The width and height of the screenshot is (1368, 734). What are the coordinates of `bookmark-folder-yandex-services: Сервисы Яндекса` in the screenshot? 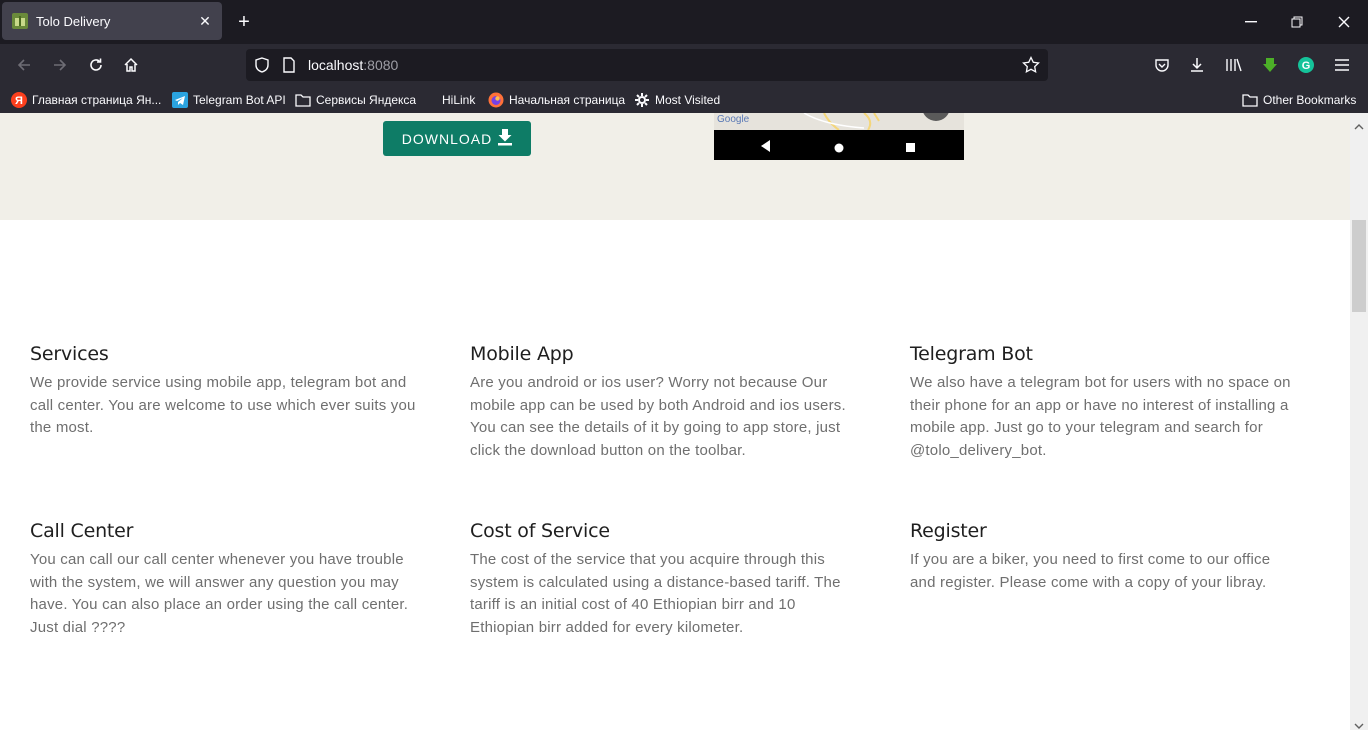 It's located at (355, 100).